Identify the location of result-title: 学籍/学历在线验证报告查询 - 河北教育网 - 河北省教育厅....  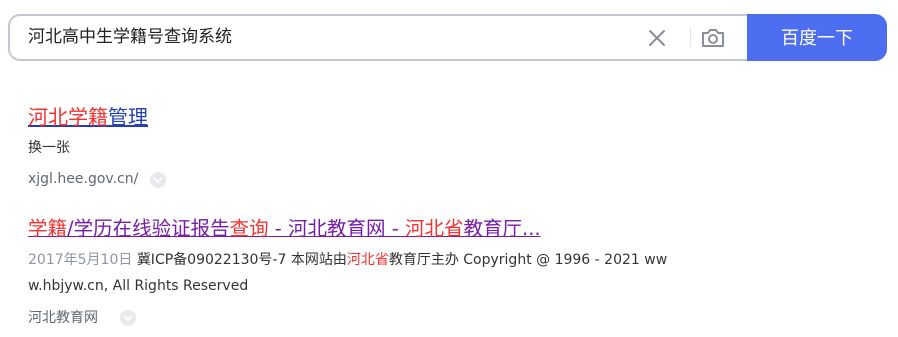
(284, 229).